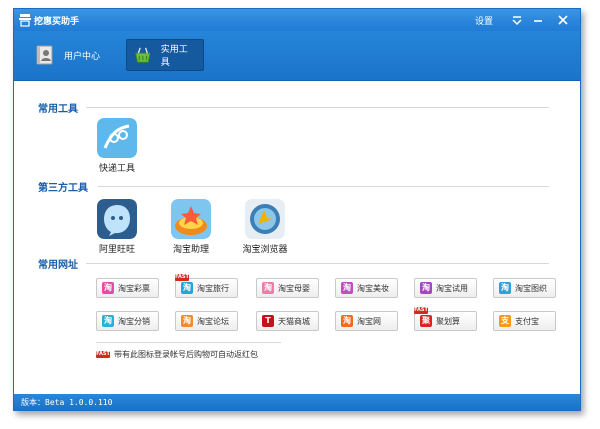 This screenshot has width=600, height=429. Describe the element at coordinates (44, 55) in the screenshot. I see `user-center-icon` at that location.